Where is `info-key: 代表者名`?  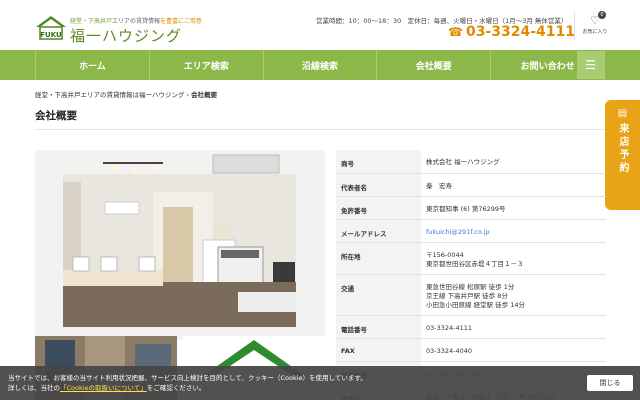
info-key: 代表者名 is located at coordinates (378, 185).